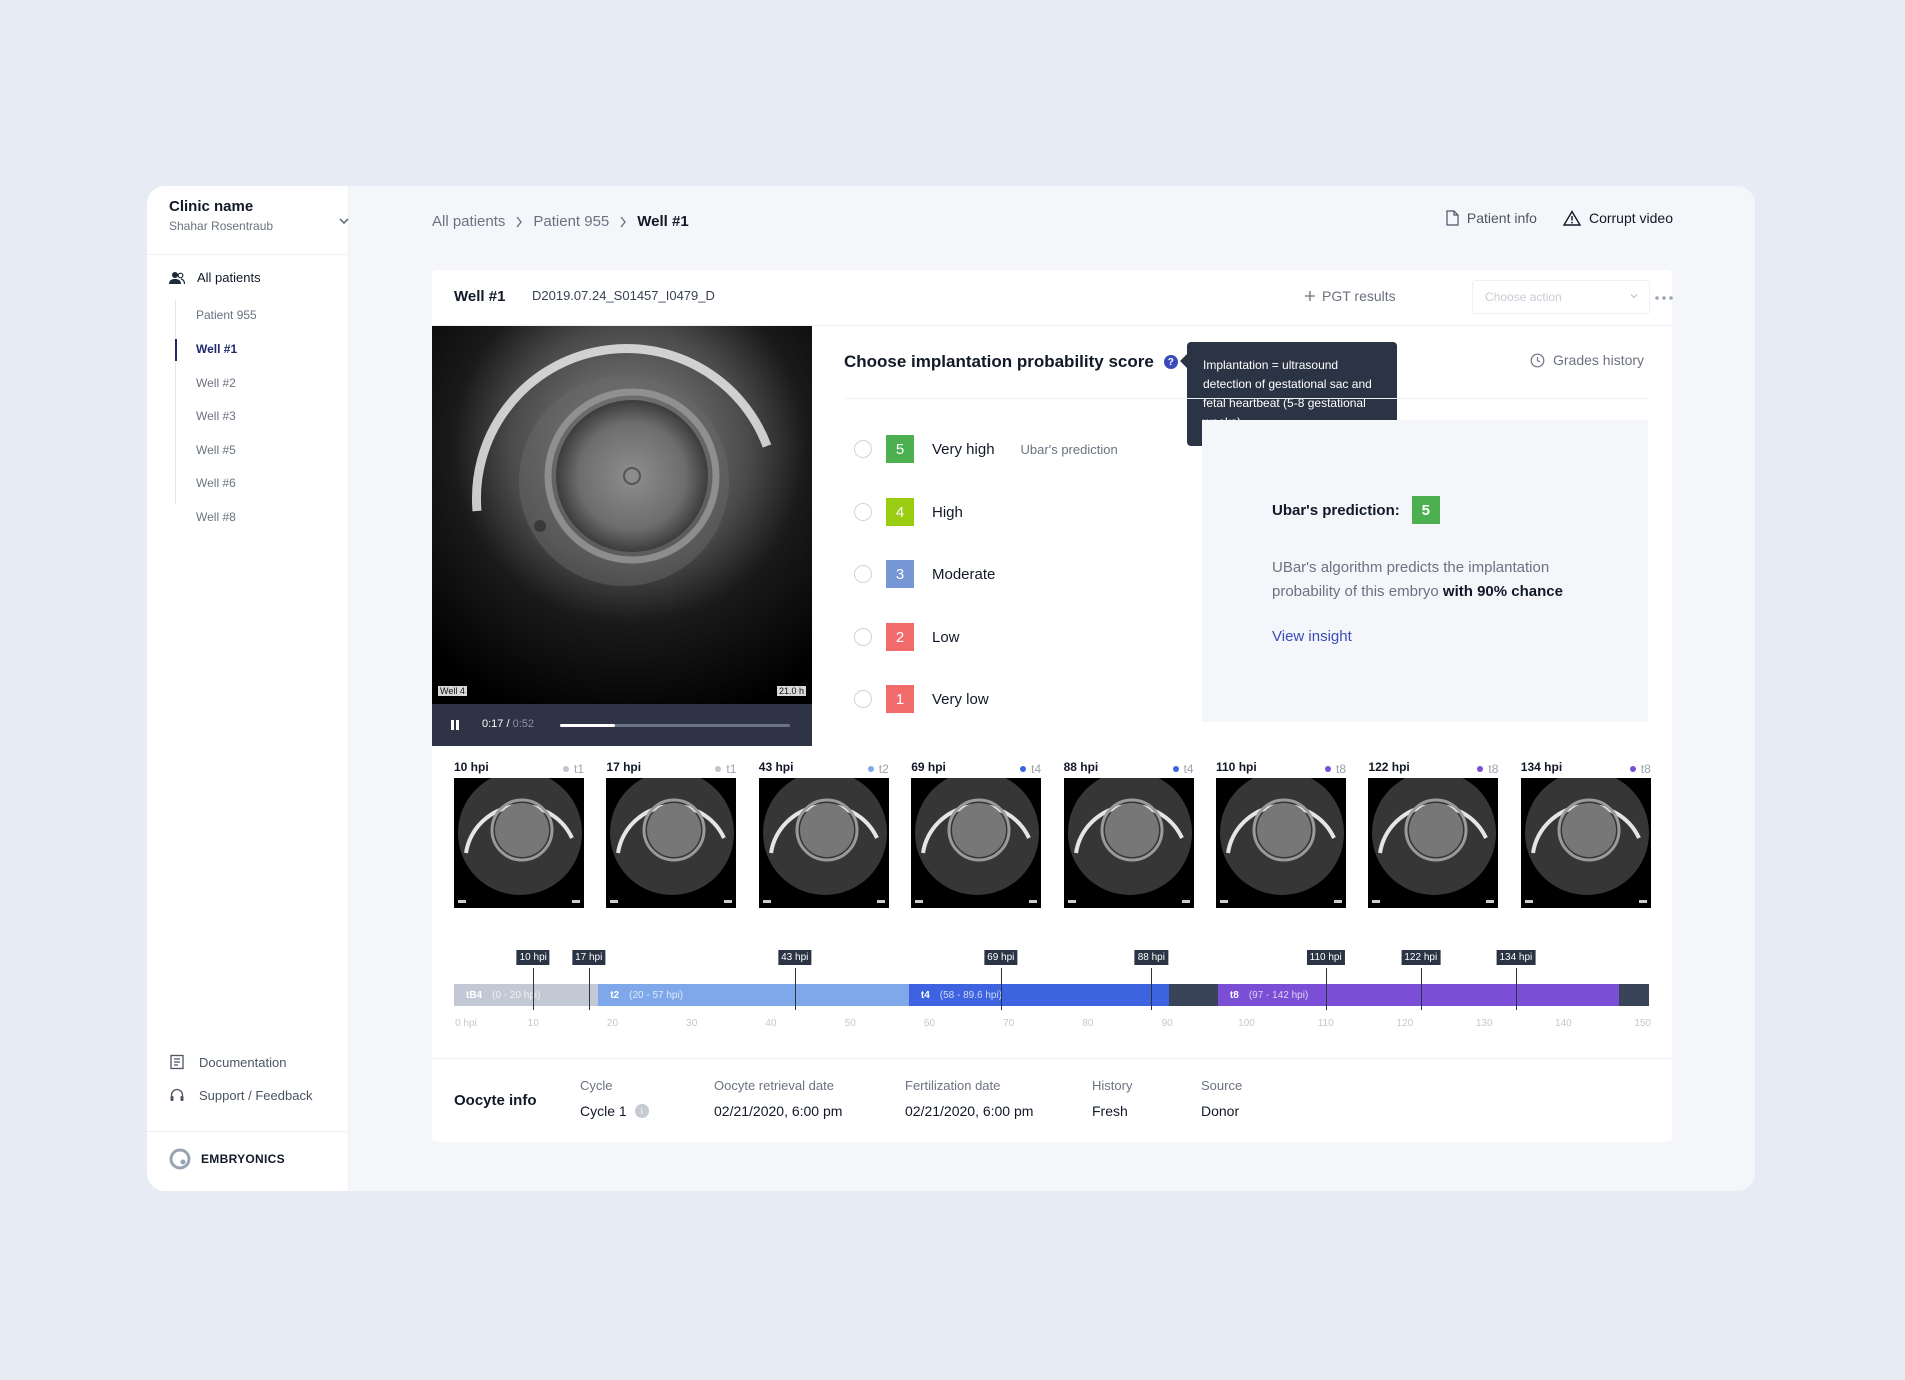  Describe the element at coordinates (523, 724) in the screenshot. I see `duration: 0:52` at that location.